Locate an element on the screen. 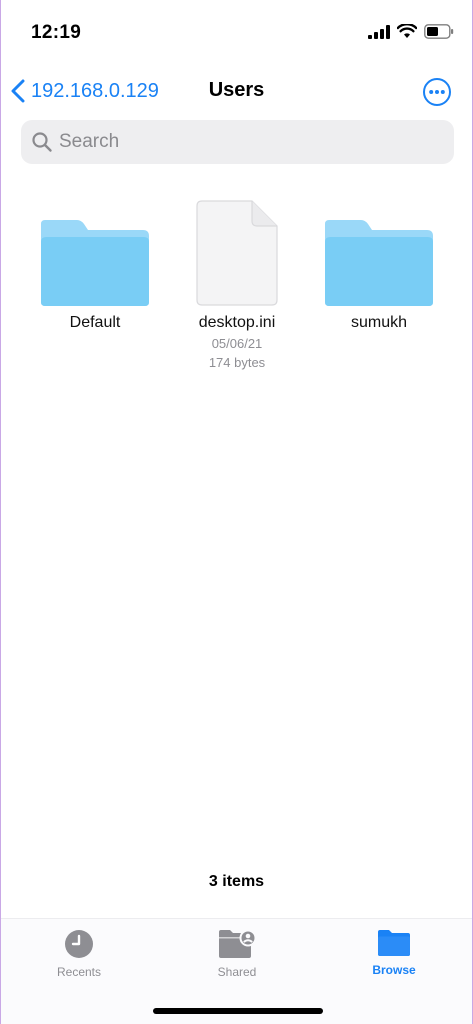 Image resolution: width=473 pixels, height=1024 pixels. file-size: 174 bytes is located at coordinates (237, 362).